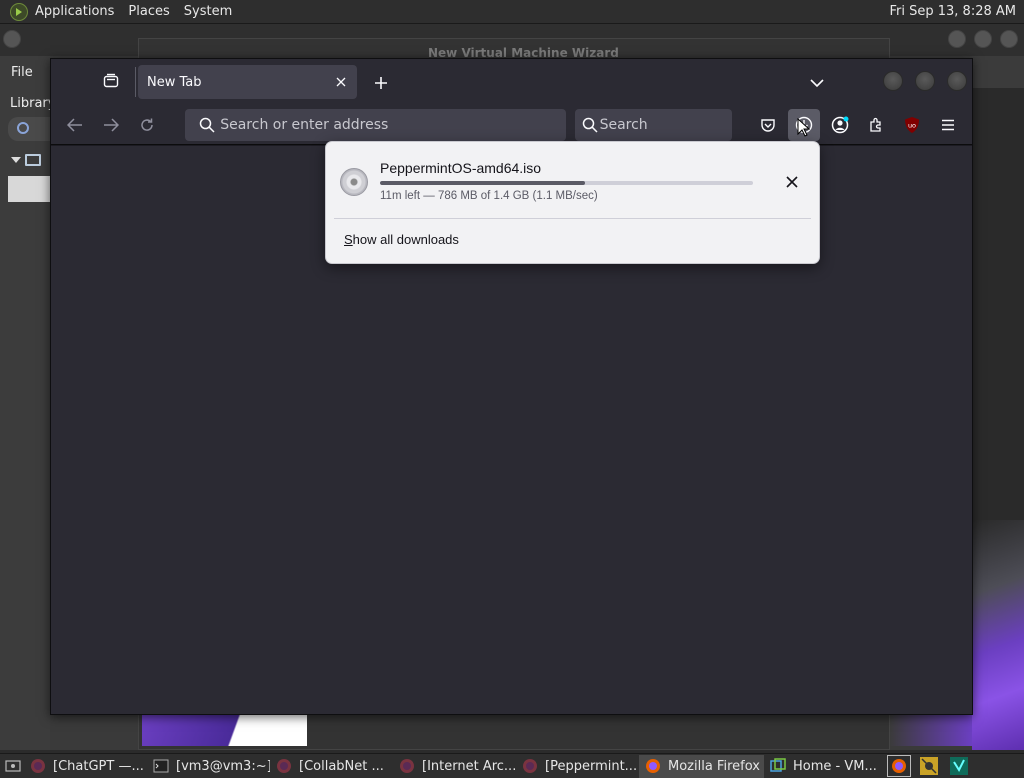 This screenshot has height=778, width=1024. What do you see at coordinates (665, 125) in the screenshot?
I see `search-input` at bounding box center [665, 125].